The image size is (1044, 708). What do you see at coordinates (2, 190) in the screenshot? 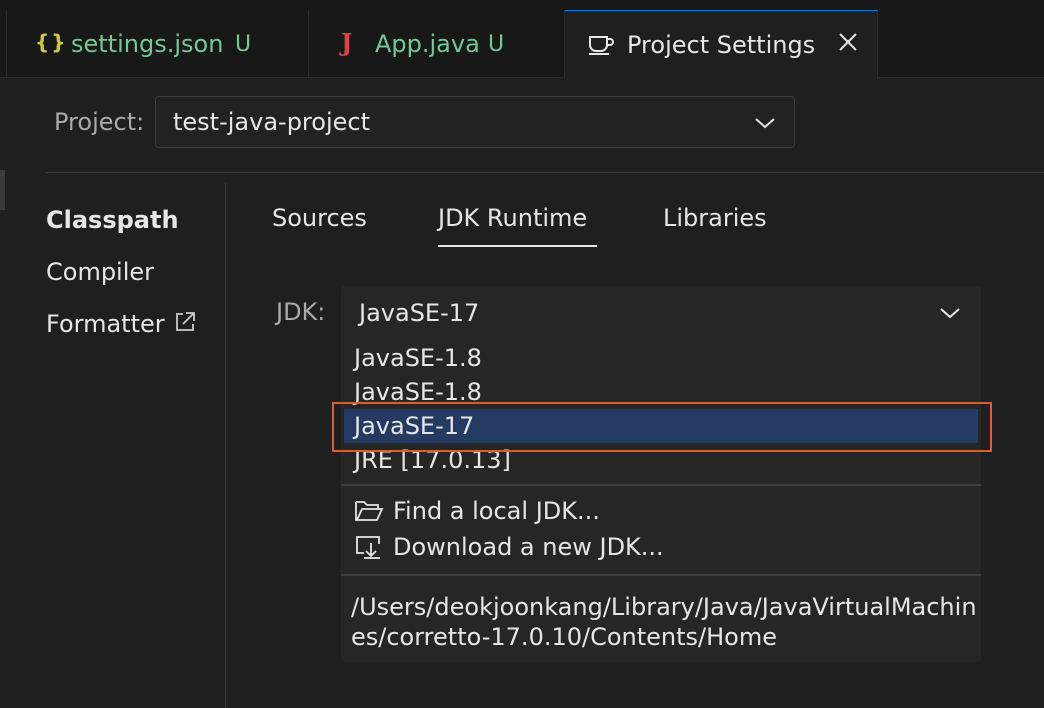
I see `scroll-indicator` at bounding box center [2, 190].